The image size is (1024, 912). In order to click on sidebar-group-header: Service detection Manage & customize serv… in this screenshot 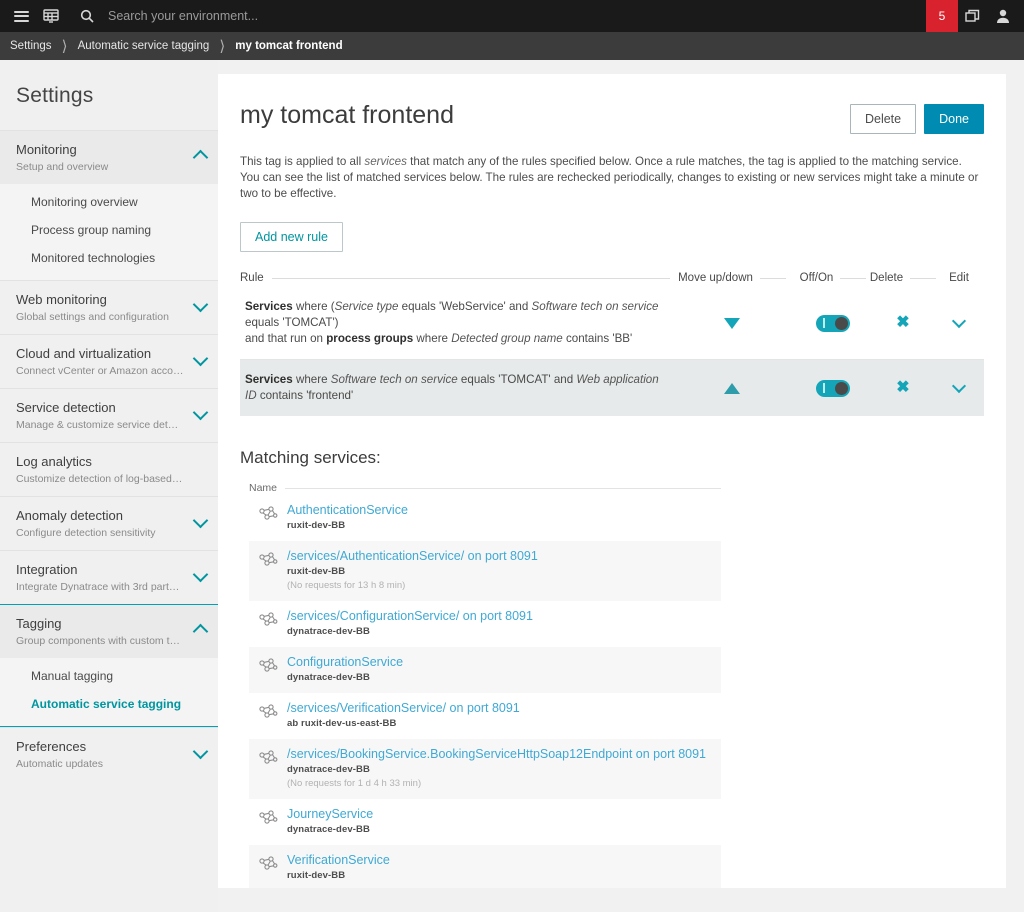, I will do `click(109, 415)`.